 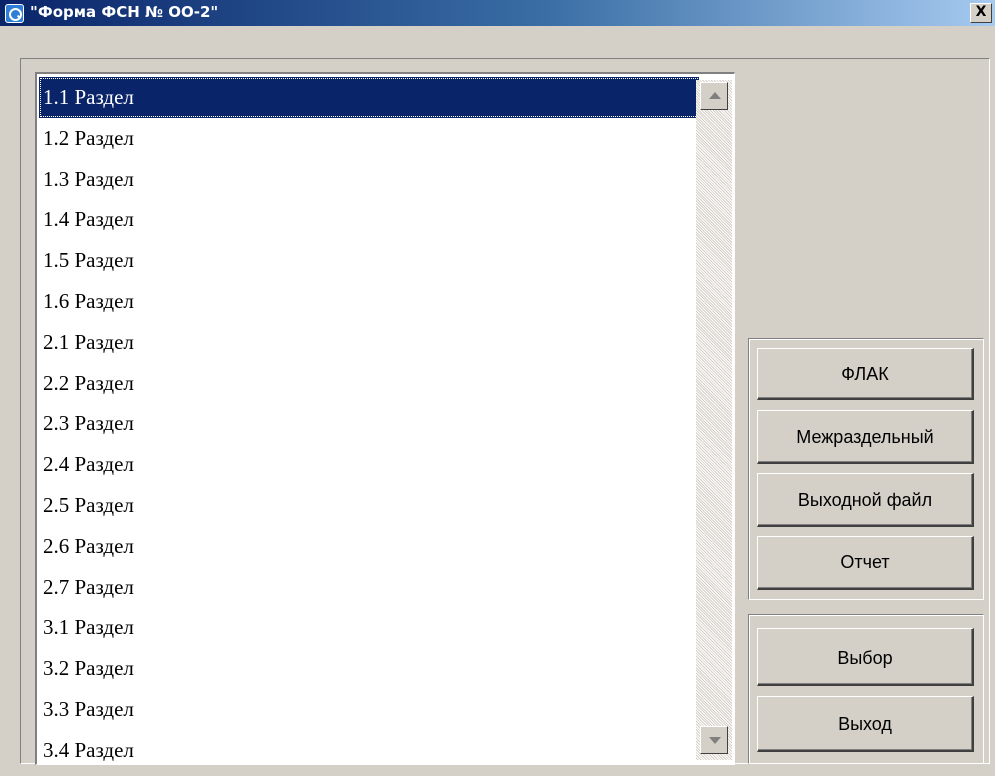 What do you see at coordinates (865, 657) in the screenshot?
I see `select-button: Выбор` at bounding box center [865, 657].